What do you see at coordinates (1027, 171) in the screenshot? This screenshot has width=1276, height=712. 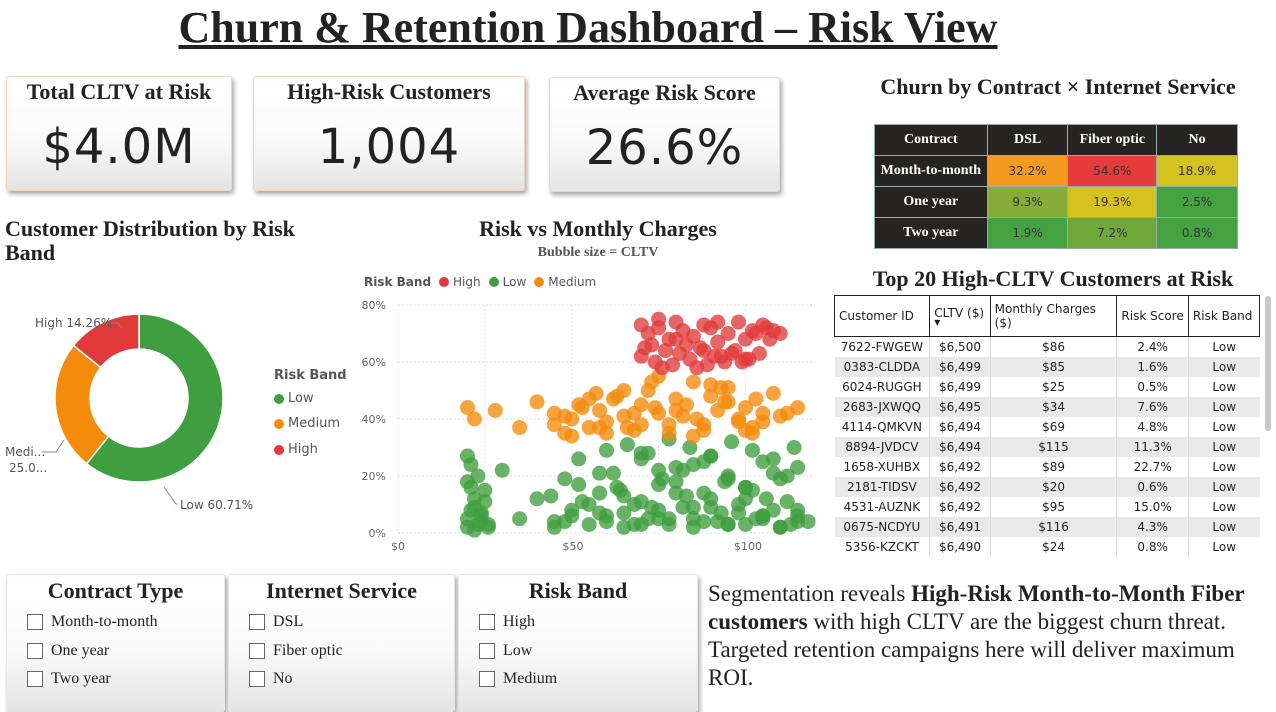 I see `matrix-cell: 32.2%` at bounding box center [1027, 171].